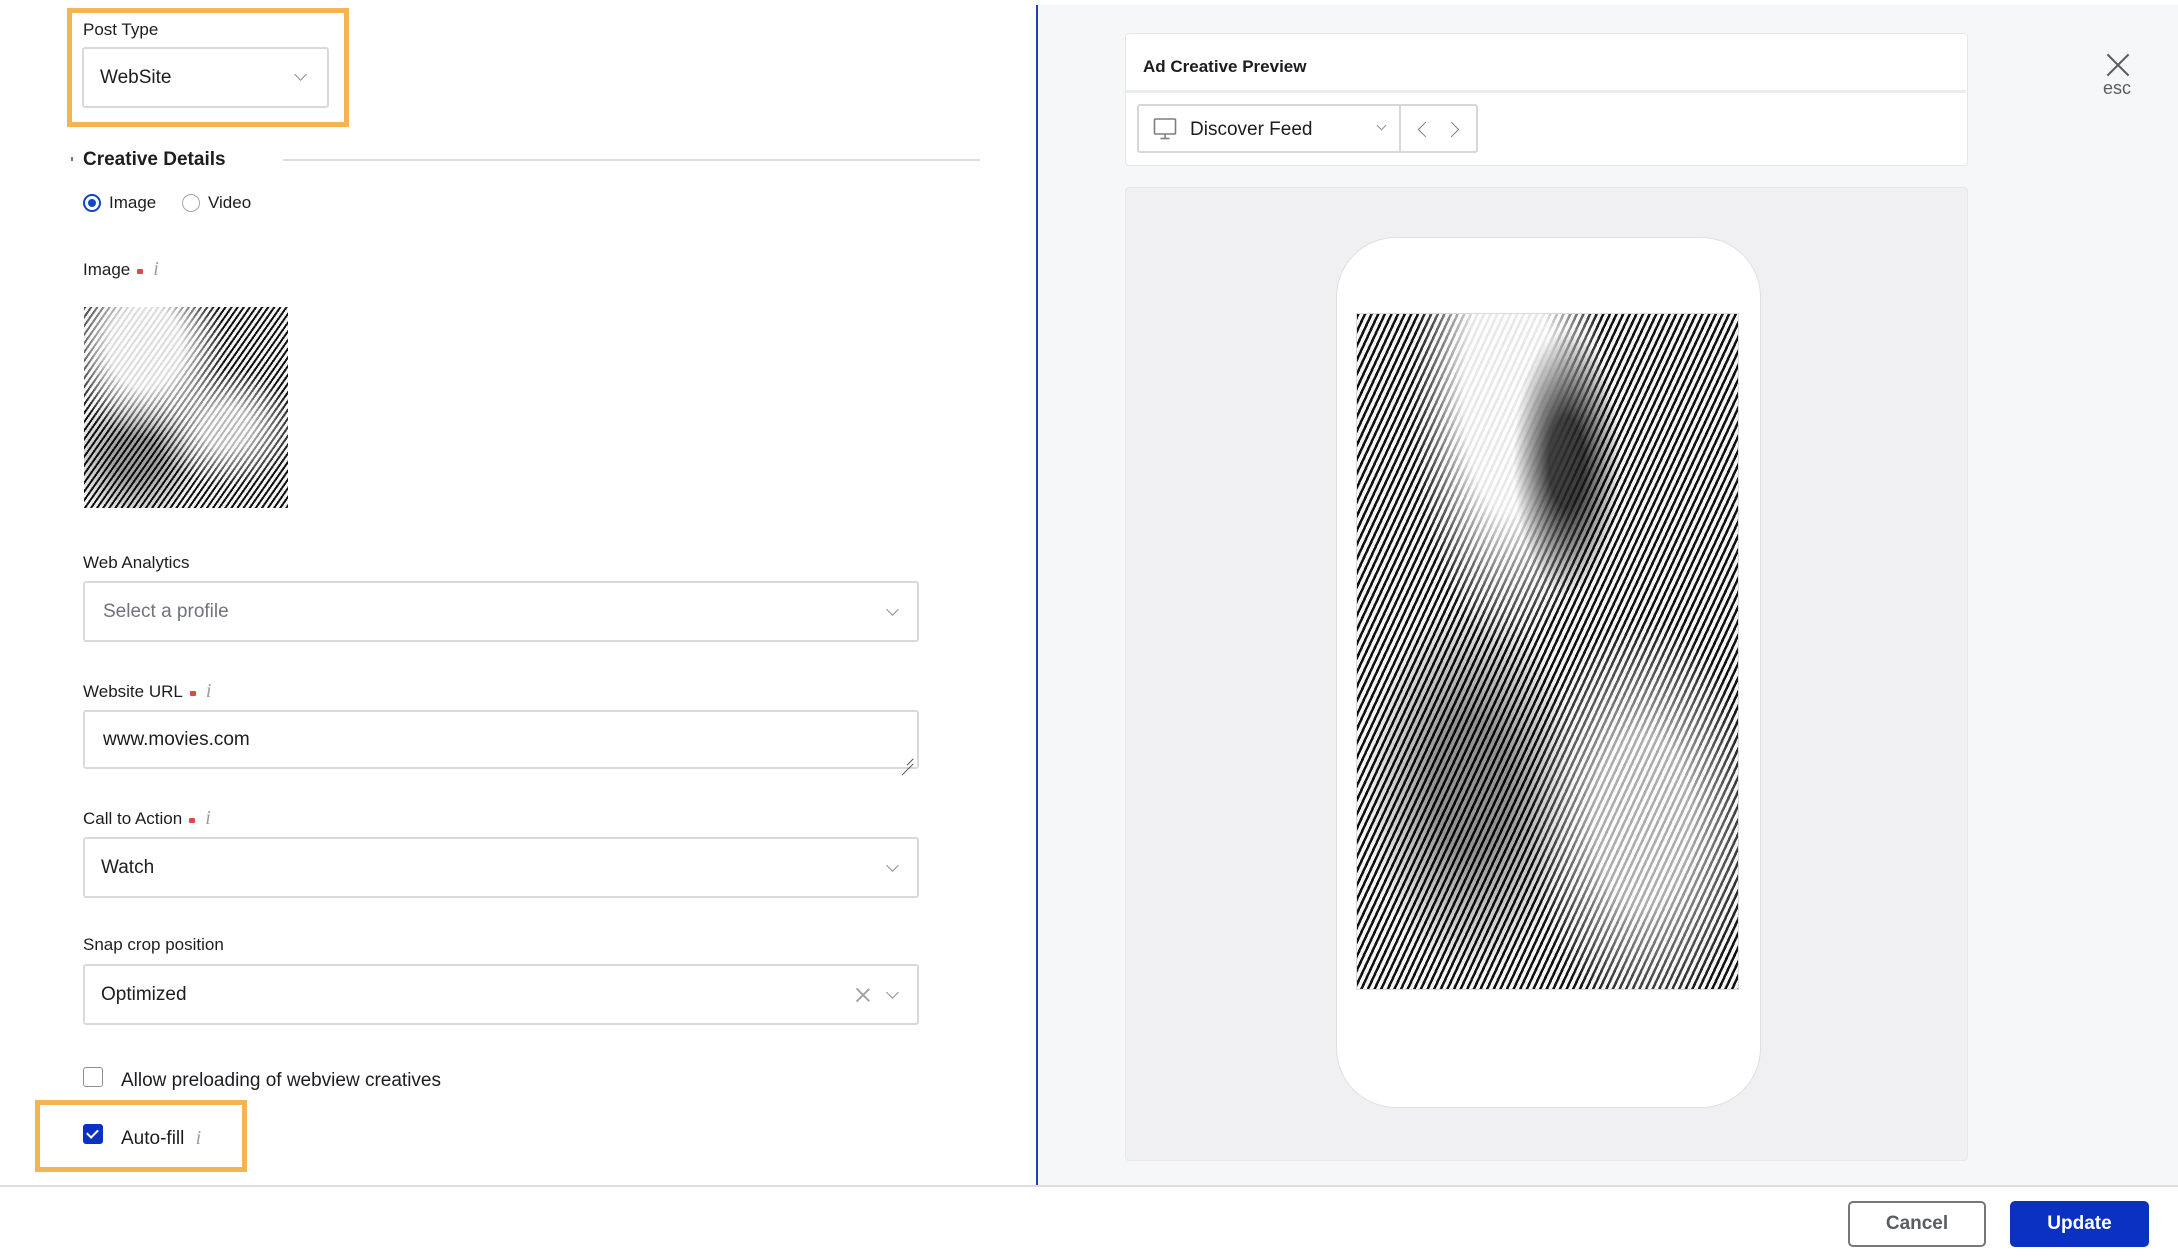 The height and width of the screenshot is (1256, 2178). Describe the element at coordinates (2079, 1224) in the screenshot. I see `update-button: Update` at that location.